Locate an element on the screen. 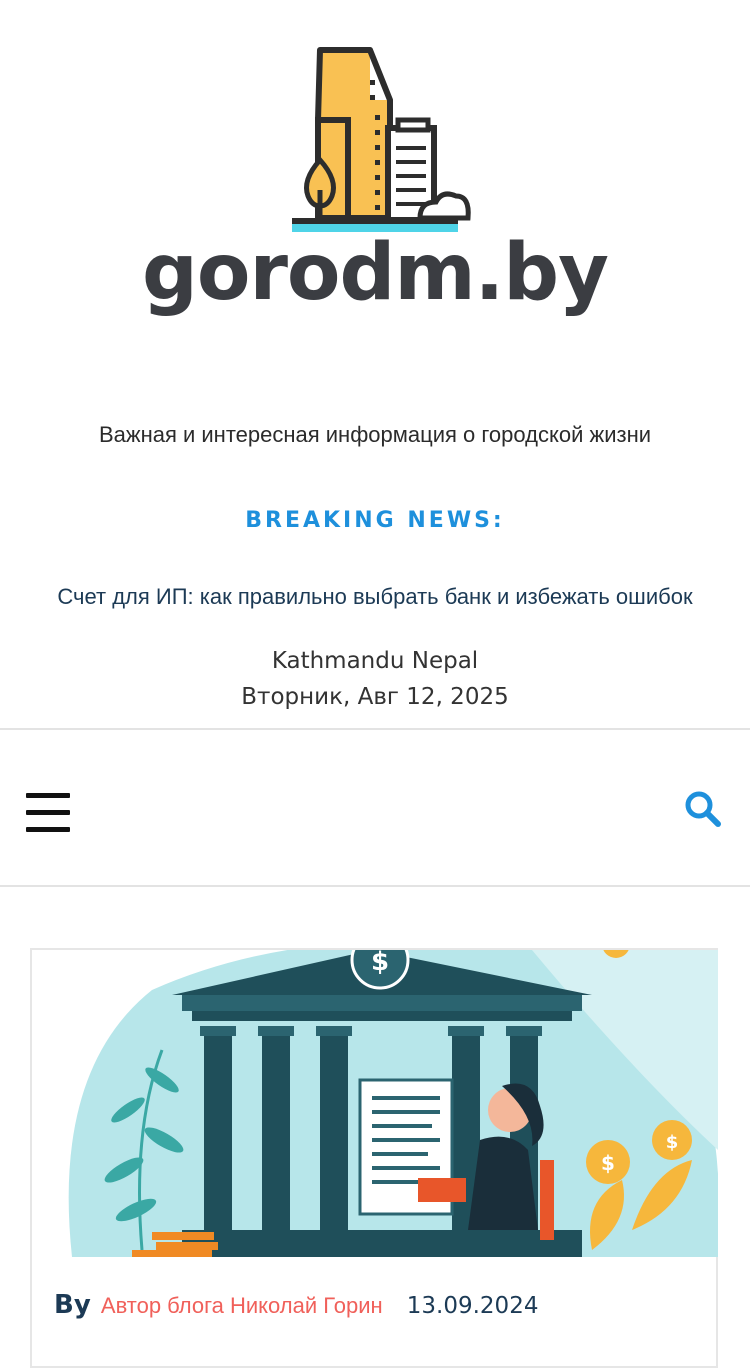  post-byline: By Автор блога Николай Горин 13.09.2024 is located at coordinates (296, 1305).